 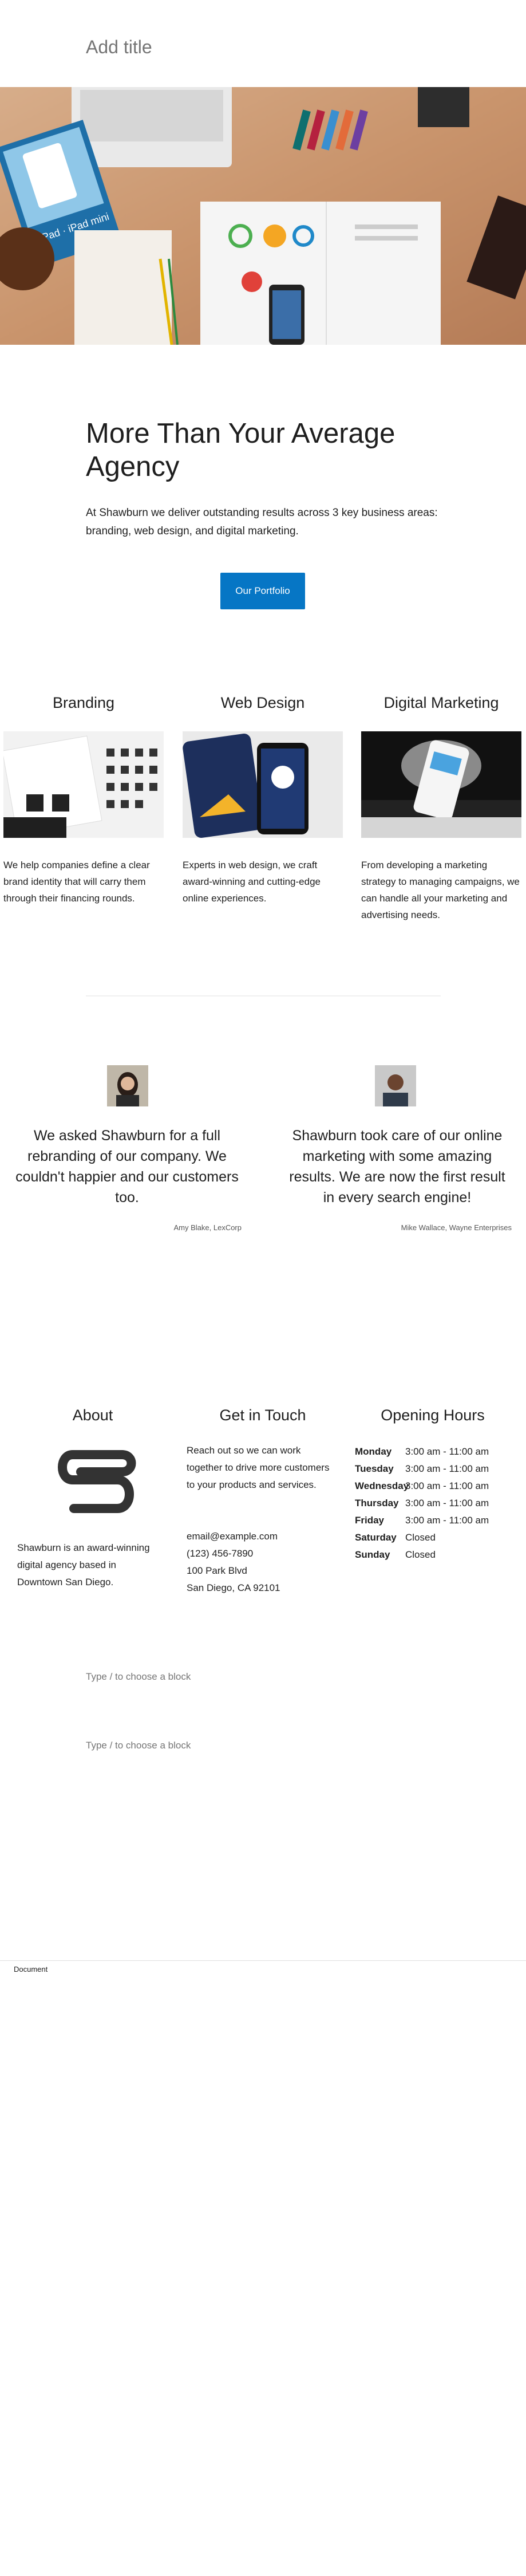 What do you see at coordinates (233, 1588) in the screenshot?
I see `contact-address-line-2: San Diego, CA 92101` at bounding box center [233, 1588].